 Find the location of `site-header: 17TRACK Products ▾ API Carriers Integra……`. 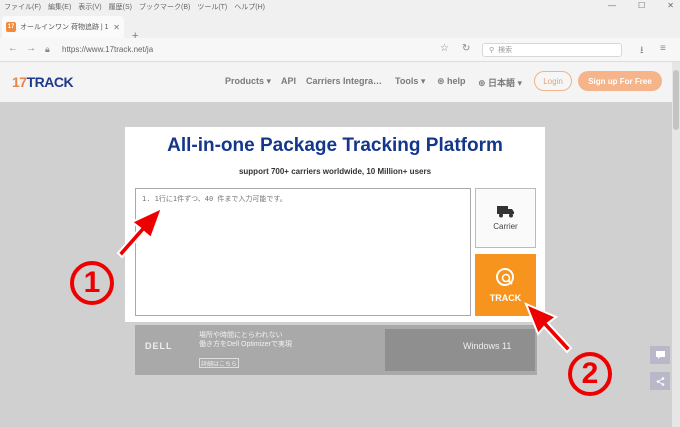

site-header: 17TRACK Products ▾ API Carriers Integra…… is located at coordinates (340, 82).